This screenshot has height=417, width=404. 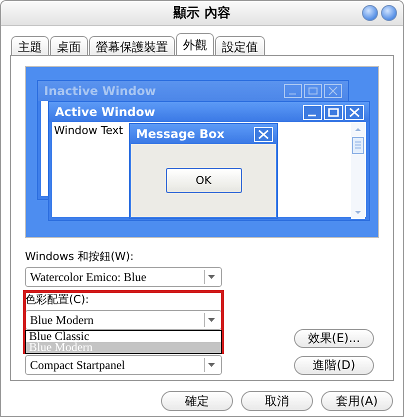 What do you see at coordinates (57, 299) in the screenshot?
I see `field-label: 色彩配置(C):` at bounding box center [57, 299].